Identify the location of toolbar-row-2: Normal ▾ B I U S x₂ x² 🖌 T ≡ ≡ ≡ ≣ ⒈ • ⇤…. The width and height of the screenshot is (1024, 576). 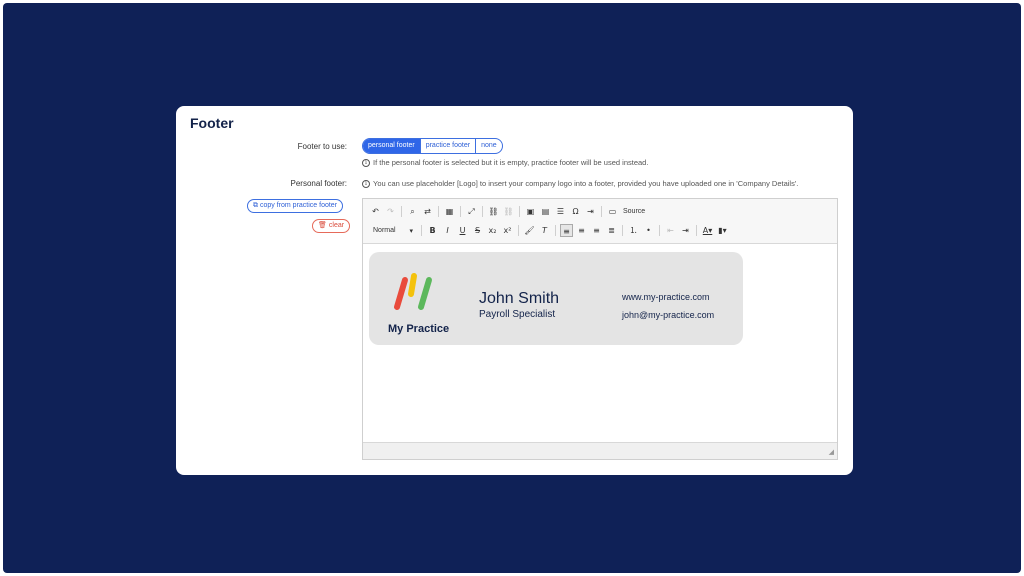
(600, 230).